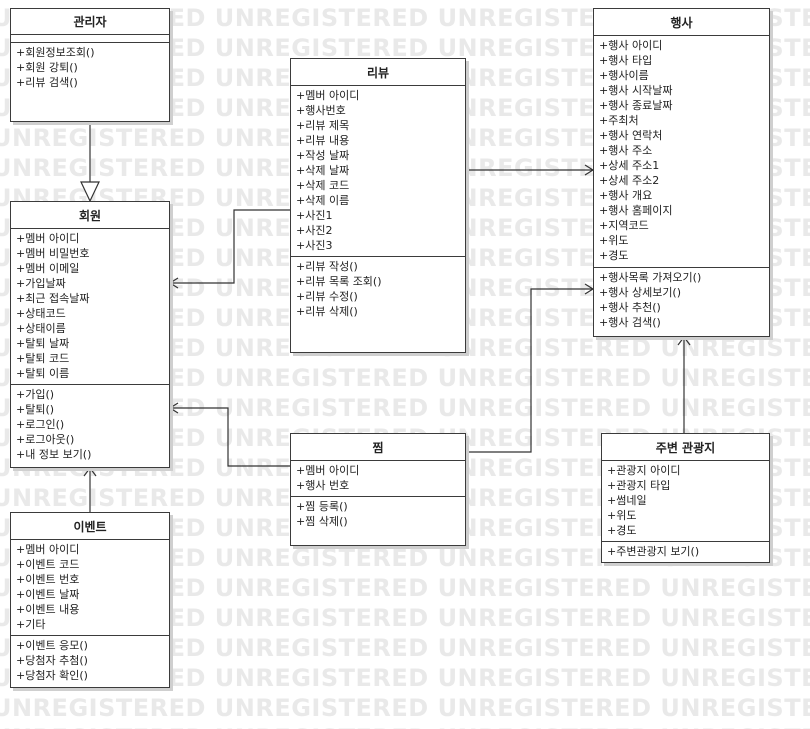 This screenshot has height=729, width=810. What do you see at coordinates (626, 150) in the screenshot?
I see `class-attribute: +행사 주소` at bounding box center [626, 150].